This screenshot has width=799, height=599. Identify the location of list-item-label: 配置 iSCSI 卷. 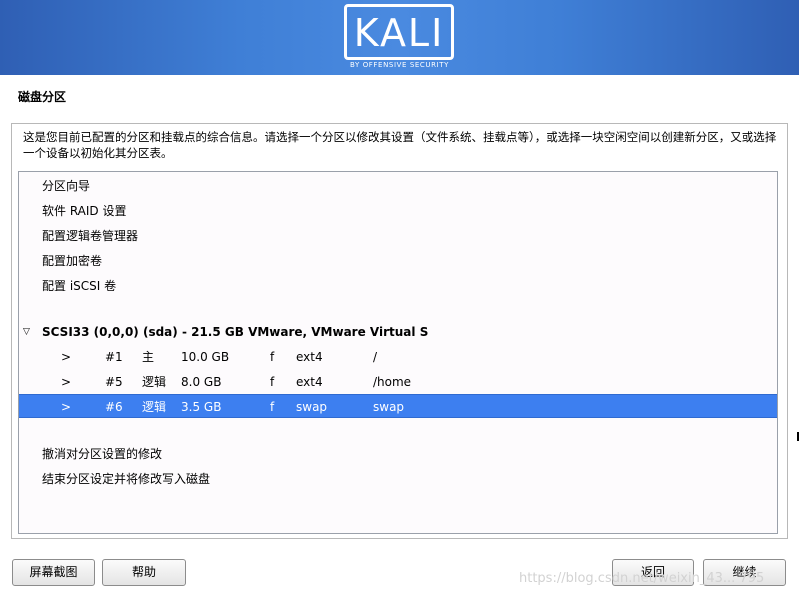
(79, 286).